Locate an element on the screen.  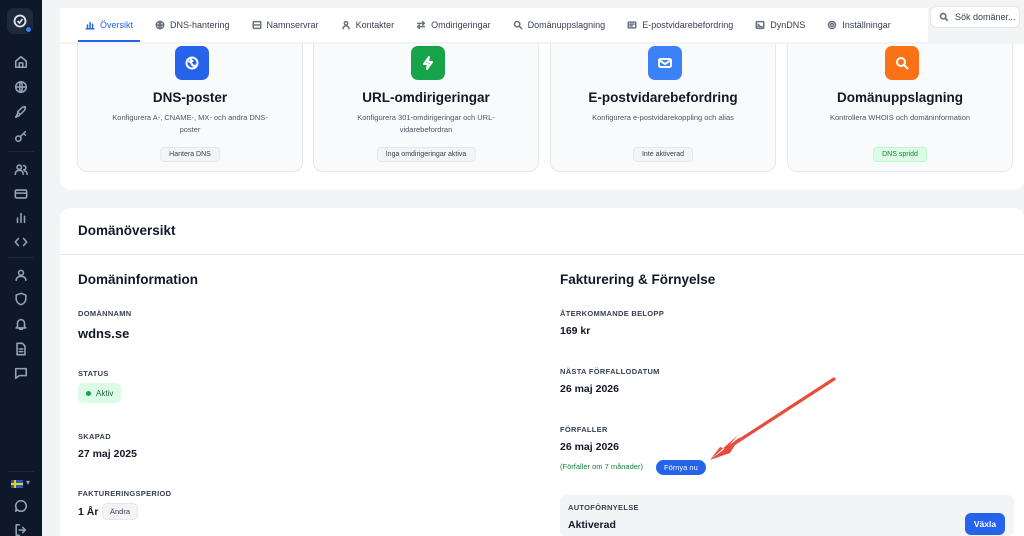
expires-label: FÖRFALLER is located at coordinates (584, 429).